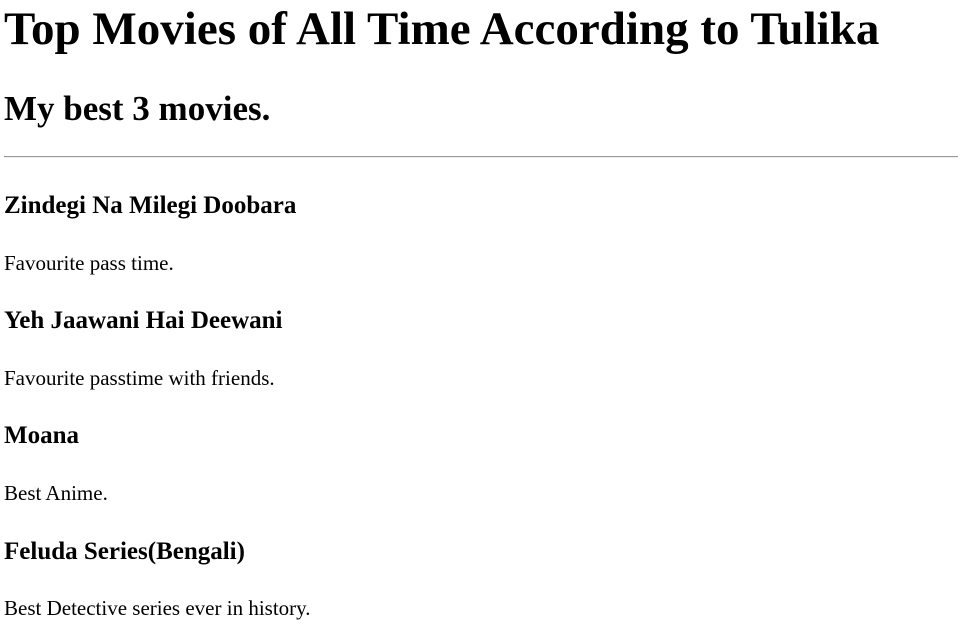  What do you see at coordinates (481, 157) in the screenshot?
I see `divider` at bounding box center [481, 157].